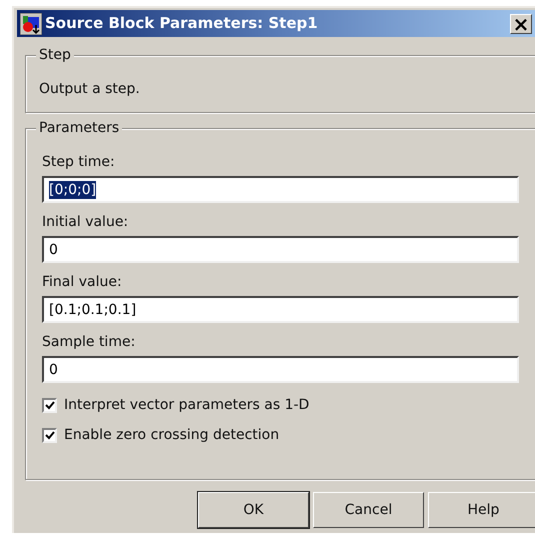  I want to click on block-description: Output a step., so click(89, 89).